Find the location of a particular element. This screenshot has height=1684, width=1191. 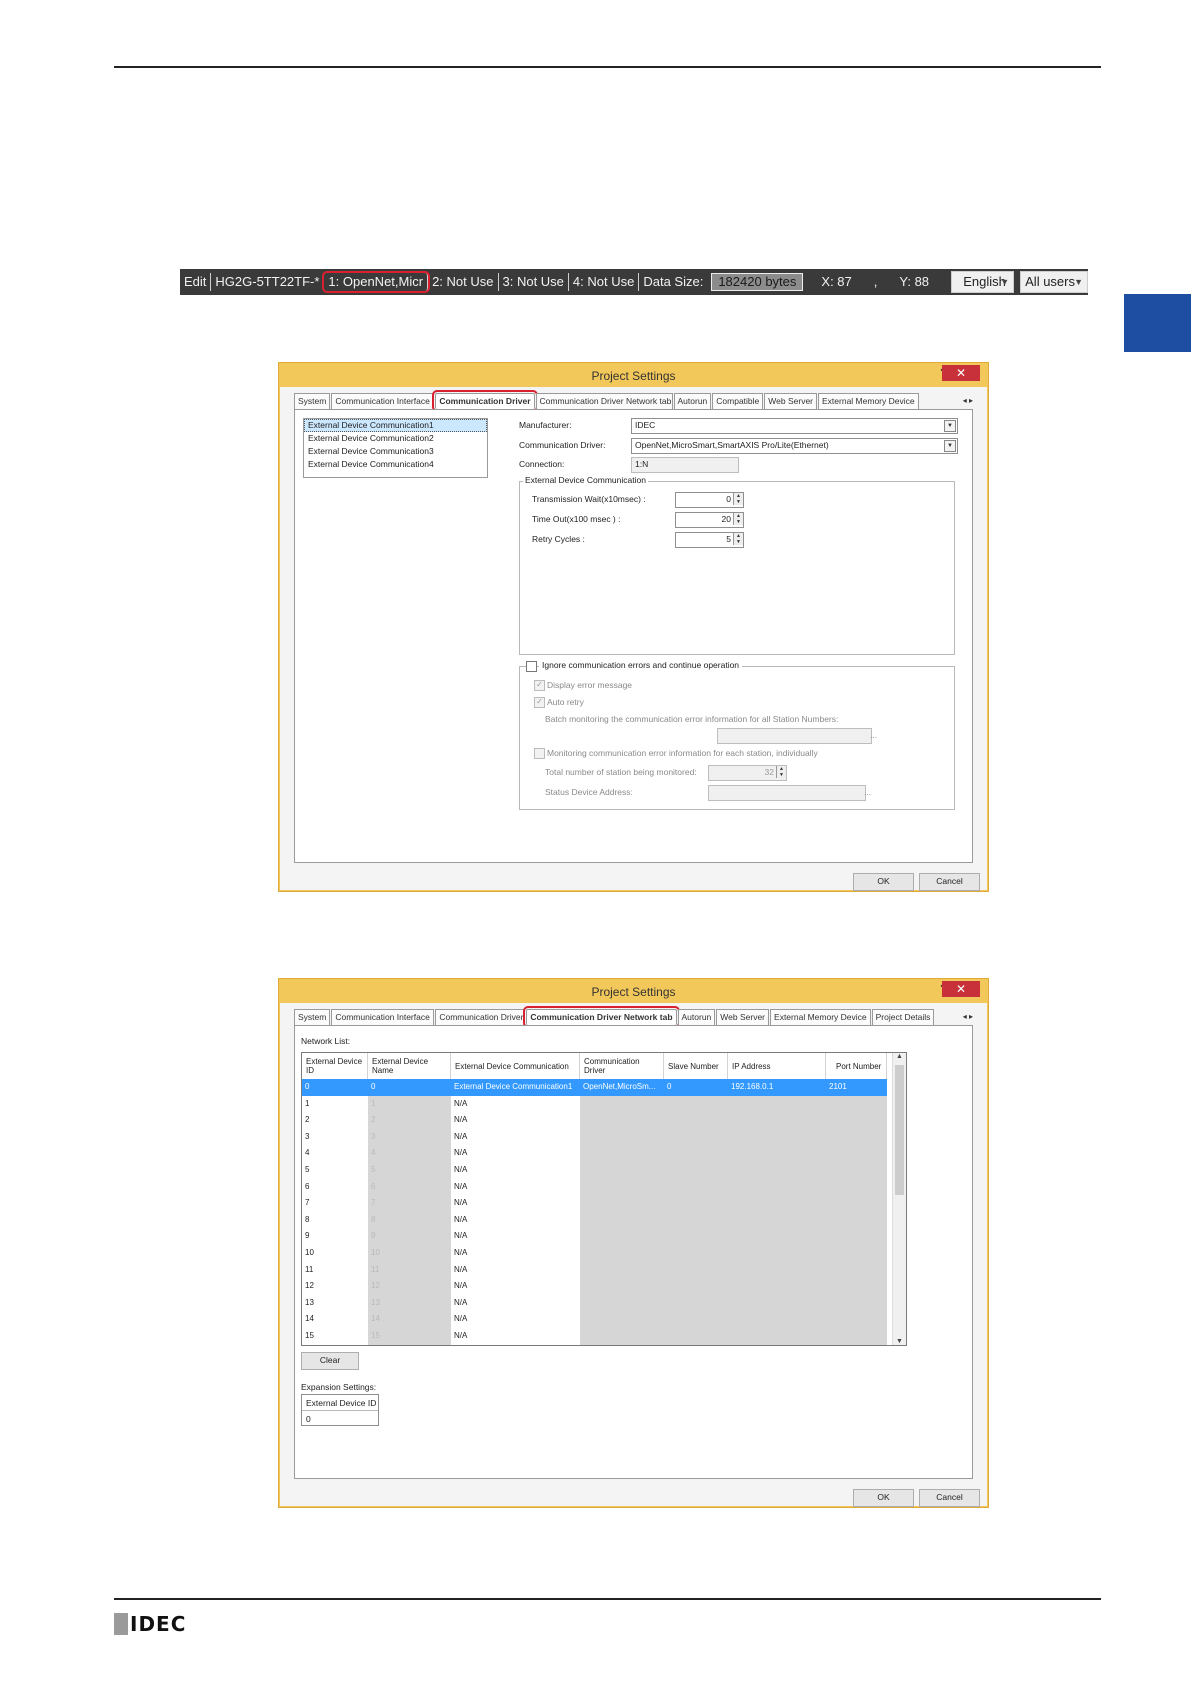

table-row: 12 12 N/A is located at coordinates (594, 1286).